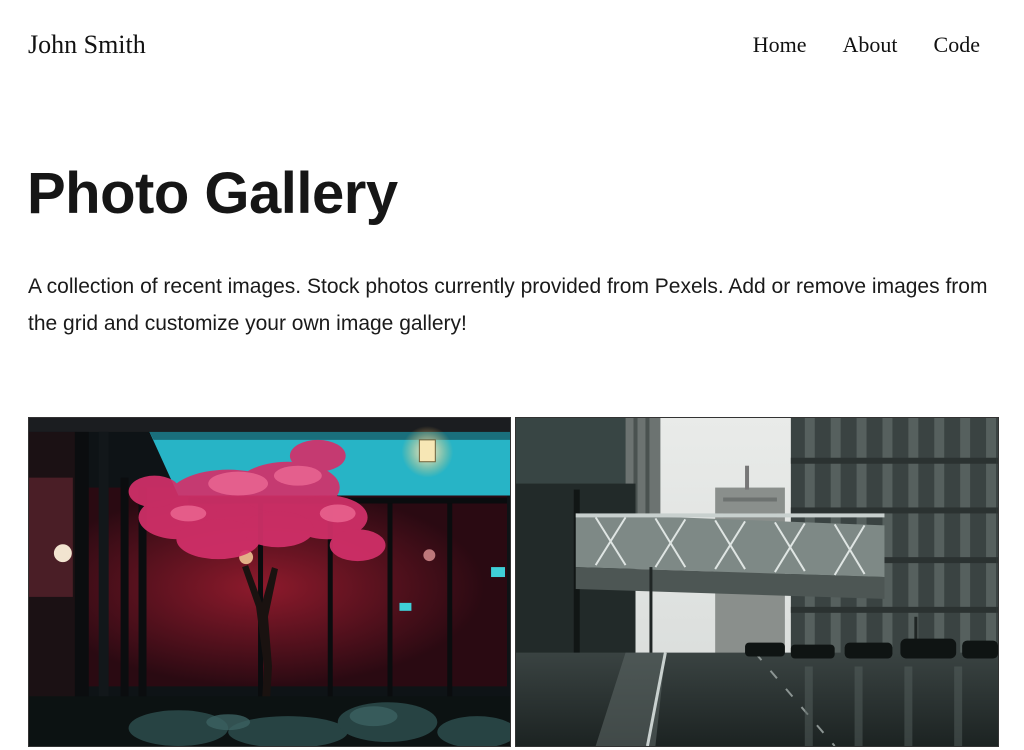 The width and height of the screenshot is (1024, 750). I want to click on nav-about-link: About, so click(870, 45).